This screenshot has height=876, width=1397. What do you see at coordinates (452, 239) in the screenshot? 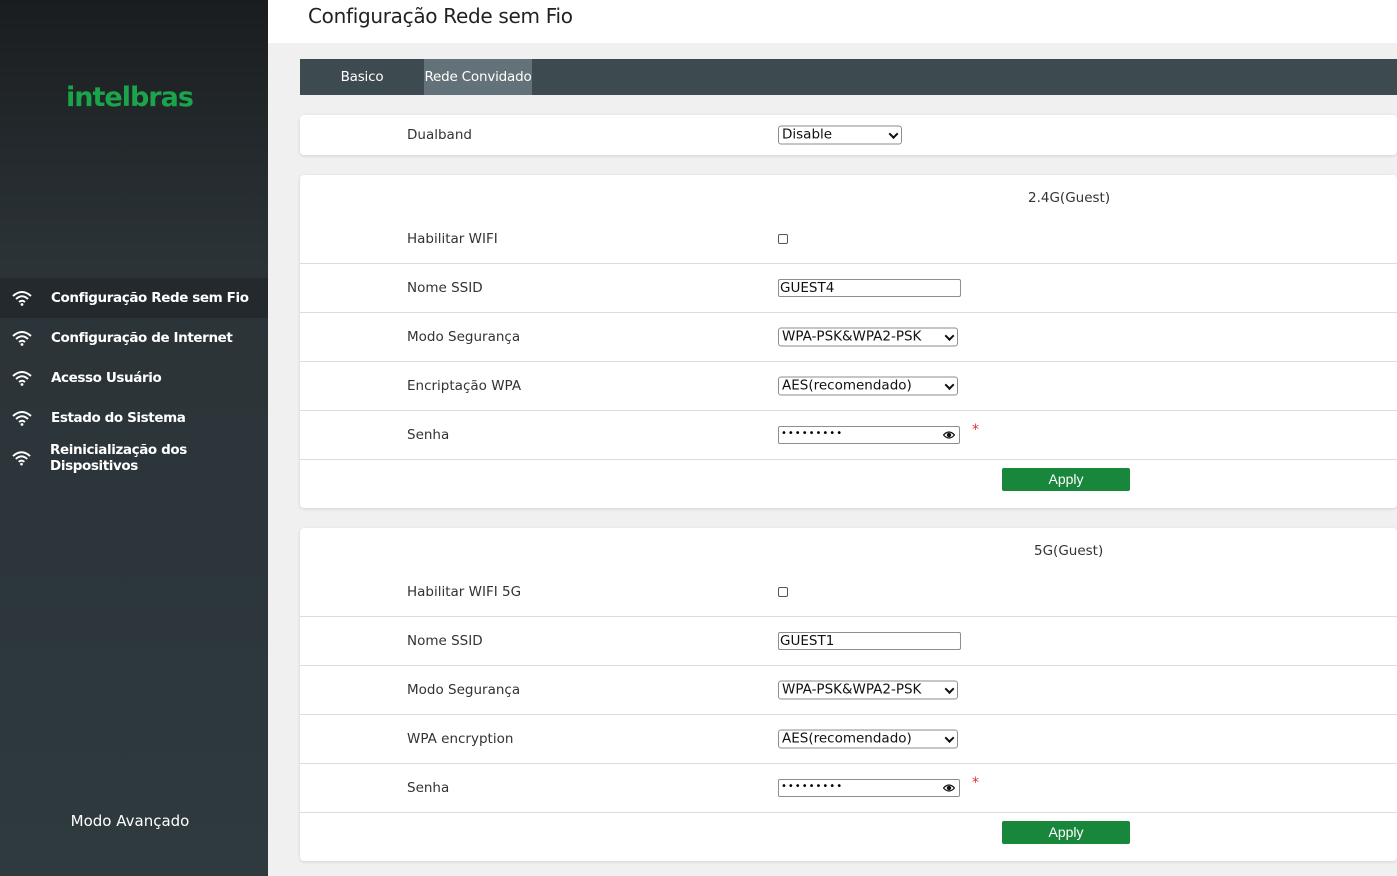
I see `field-label: Habilitar WIFI` at bounding box center [452, 239].